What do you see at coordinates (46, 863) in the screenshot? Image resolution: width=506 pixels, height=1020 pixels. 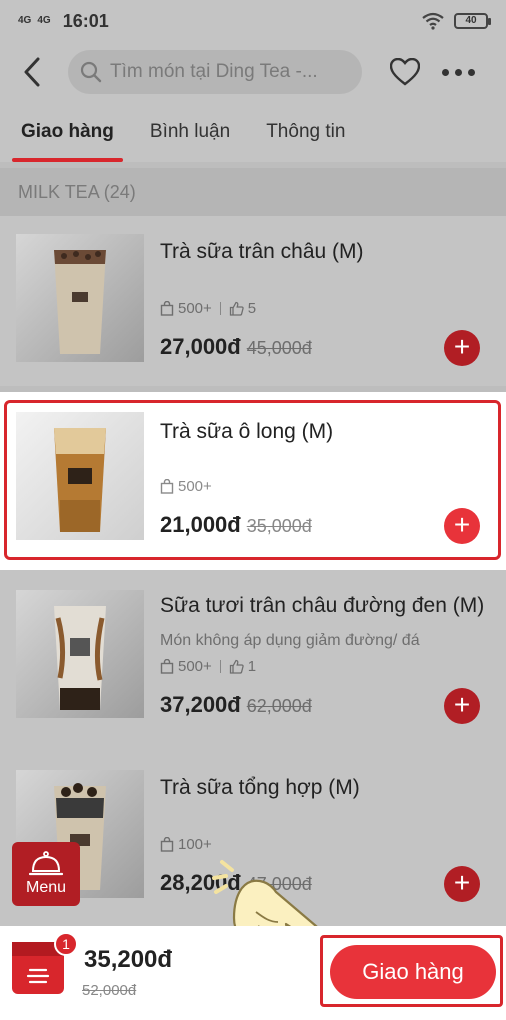 I see `service-bell-icon` at bounding box center [46, 863].